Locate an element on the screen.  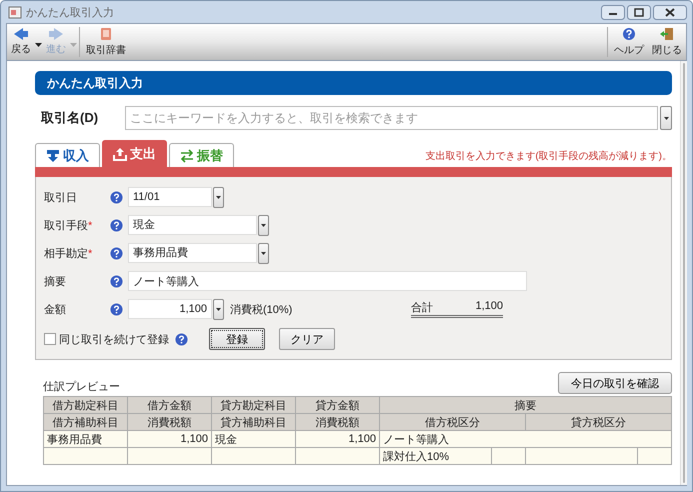
download-arrow-icon is located at coordinates (53, 155).